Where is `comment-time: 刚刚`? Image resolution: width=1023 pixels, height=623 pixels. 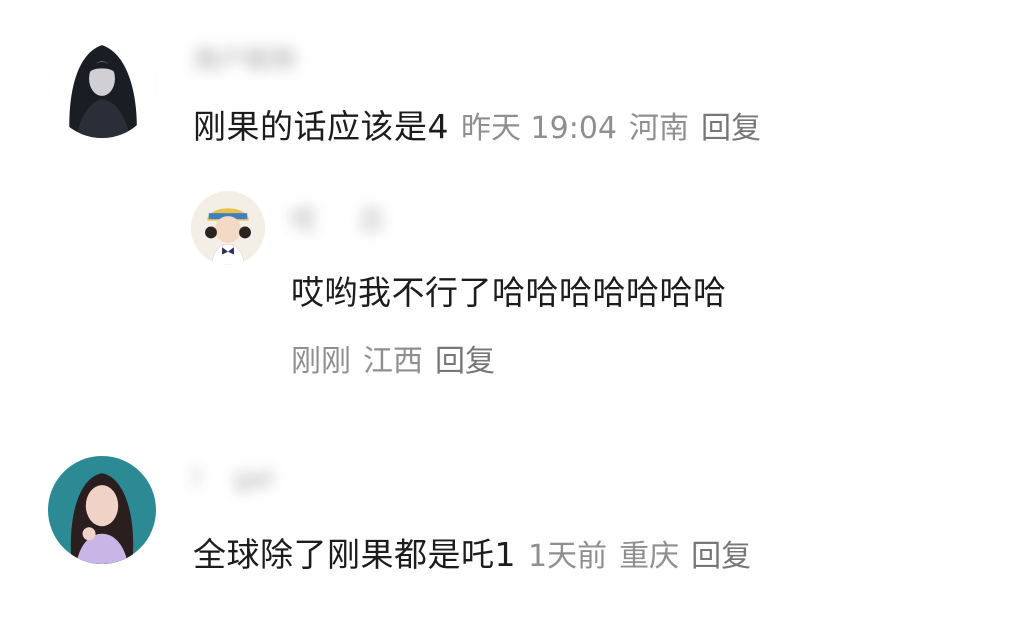 comment-time: 刚刚 is located at coordinates (321, 361).